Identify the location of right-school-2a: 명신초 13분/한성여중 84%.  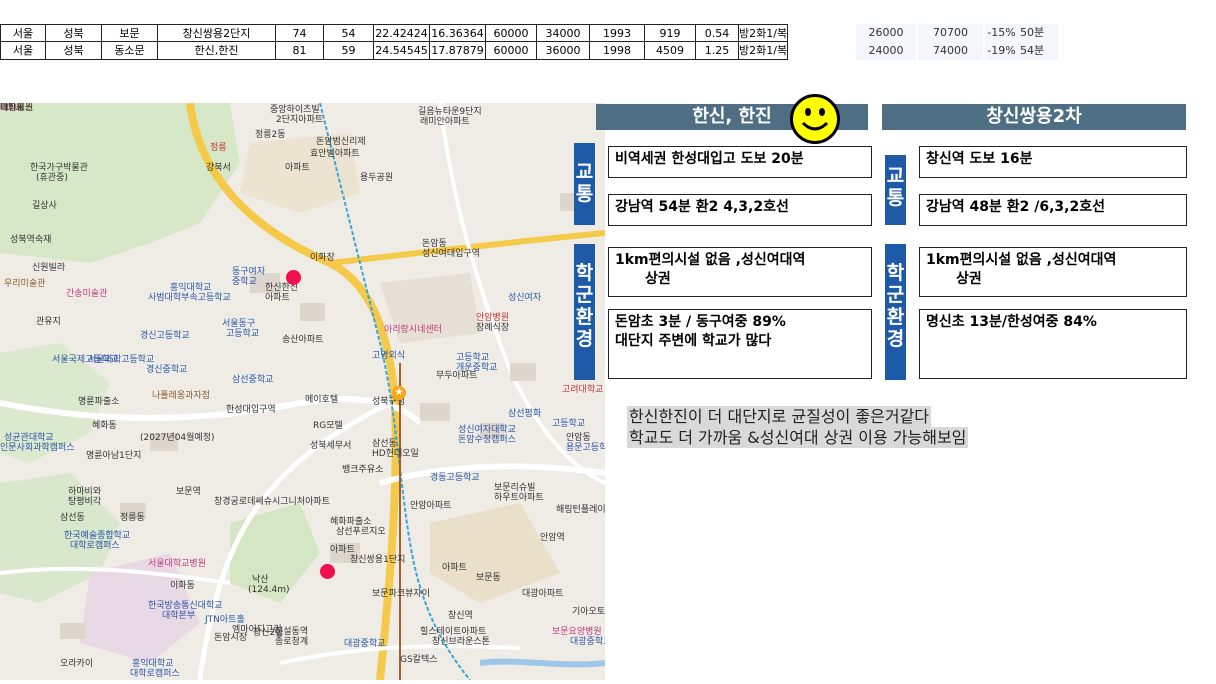
(1011, 322).